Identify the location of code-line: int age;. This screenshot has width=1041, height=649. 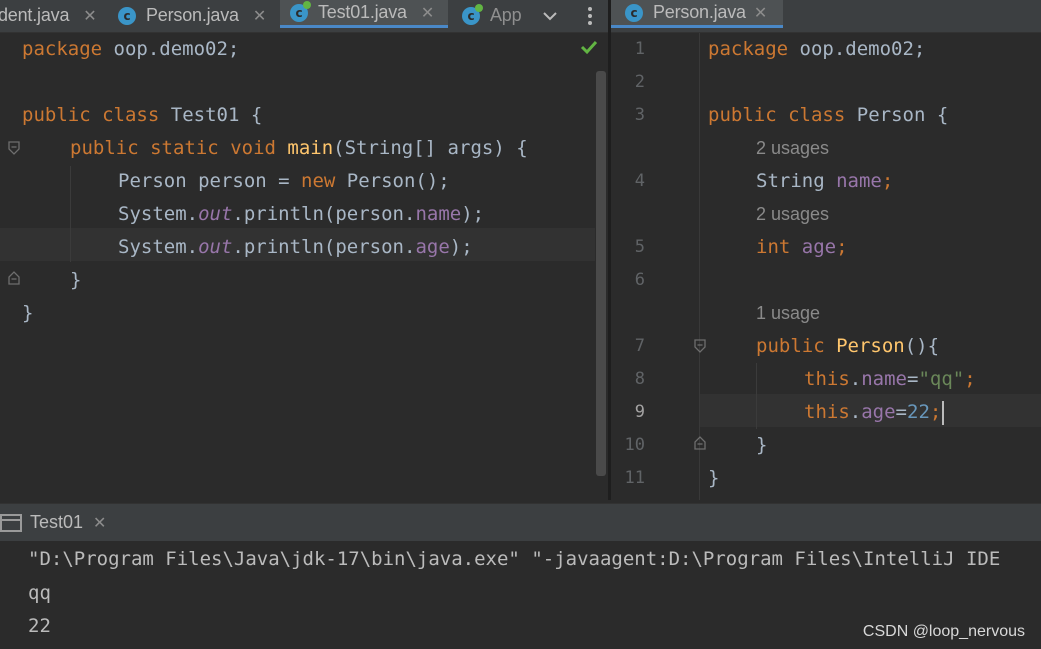
(802, 247).